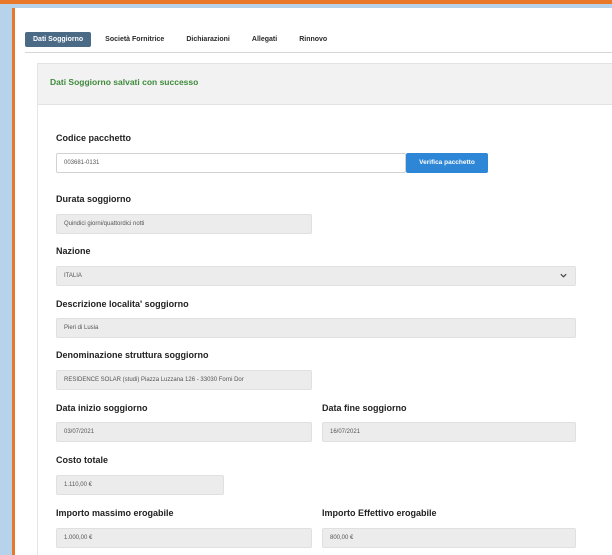  Describe the element at coordinates (447, 163) in the screenshot. I see `verifica-pacchetto-button: Verifica pacchetto` at that location.